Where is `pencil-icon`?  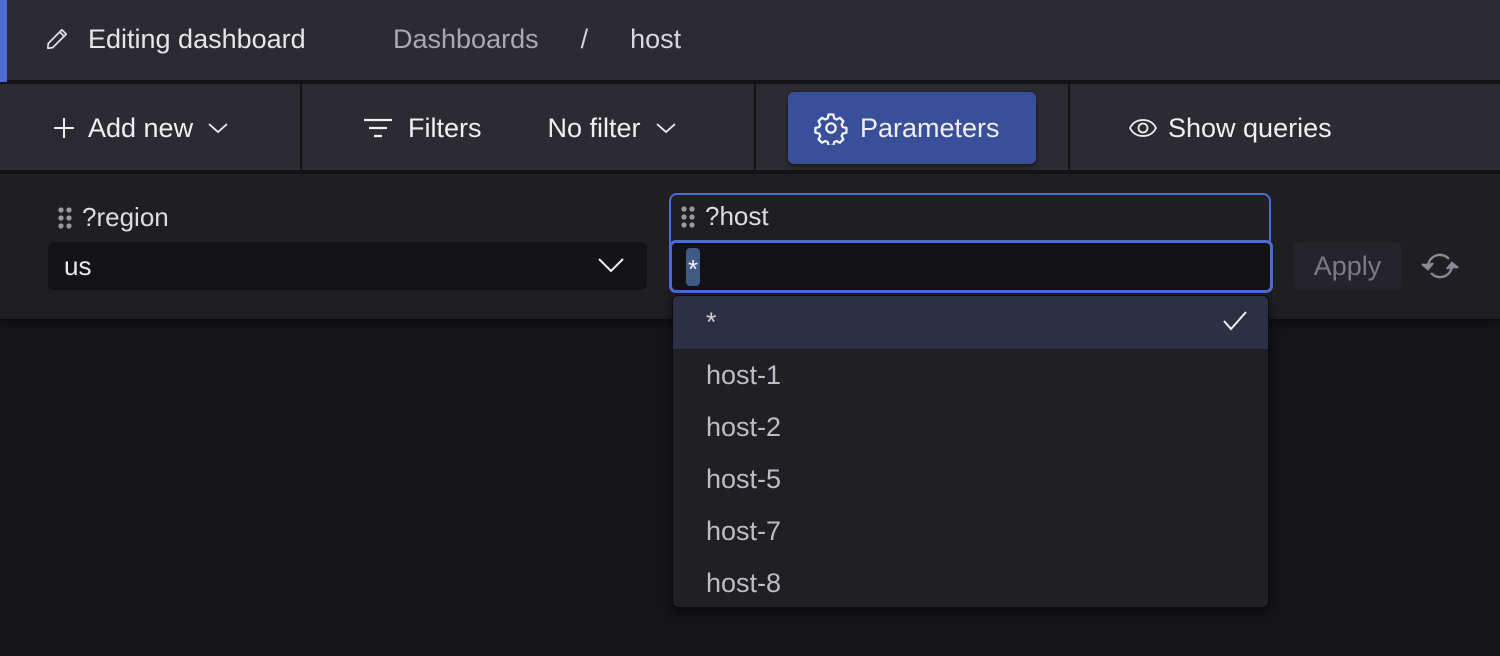 pencil-icon is located at coordinates (57, 39).